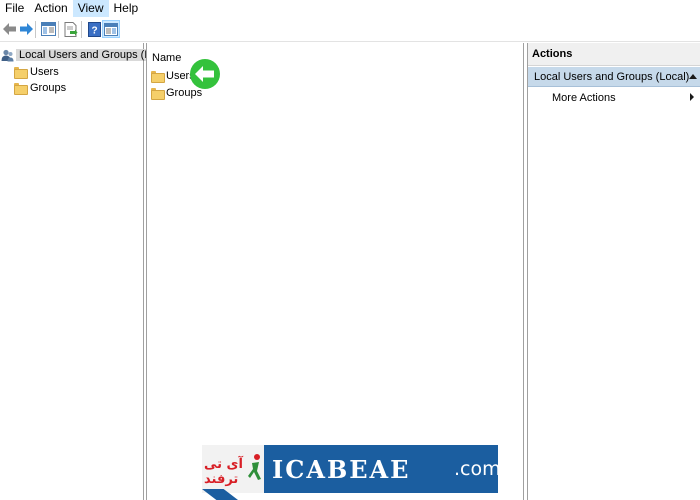 The image size is (700, 500). What do you see at coordinates (71, 29) in the screenshot?
I see `export-list-icon` at bounding box center [71, 29].